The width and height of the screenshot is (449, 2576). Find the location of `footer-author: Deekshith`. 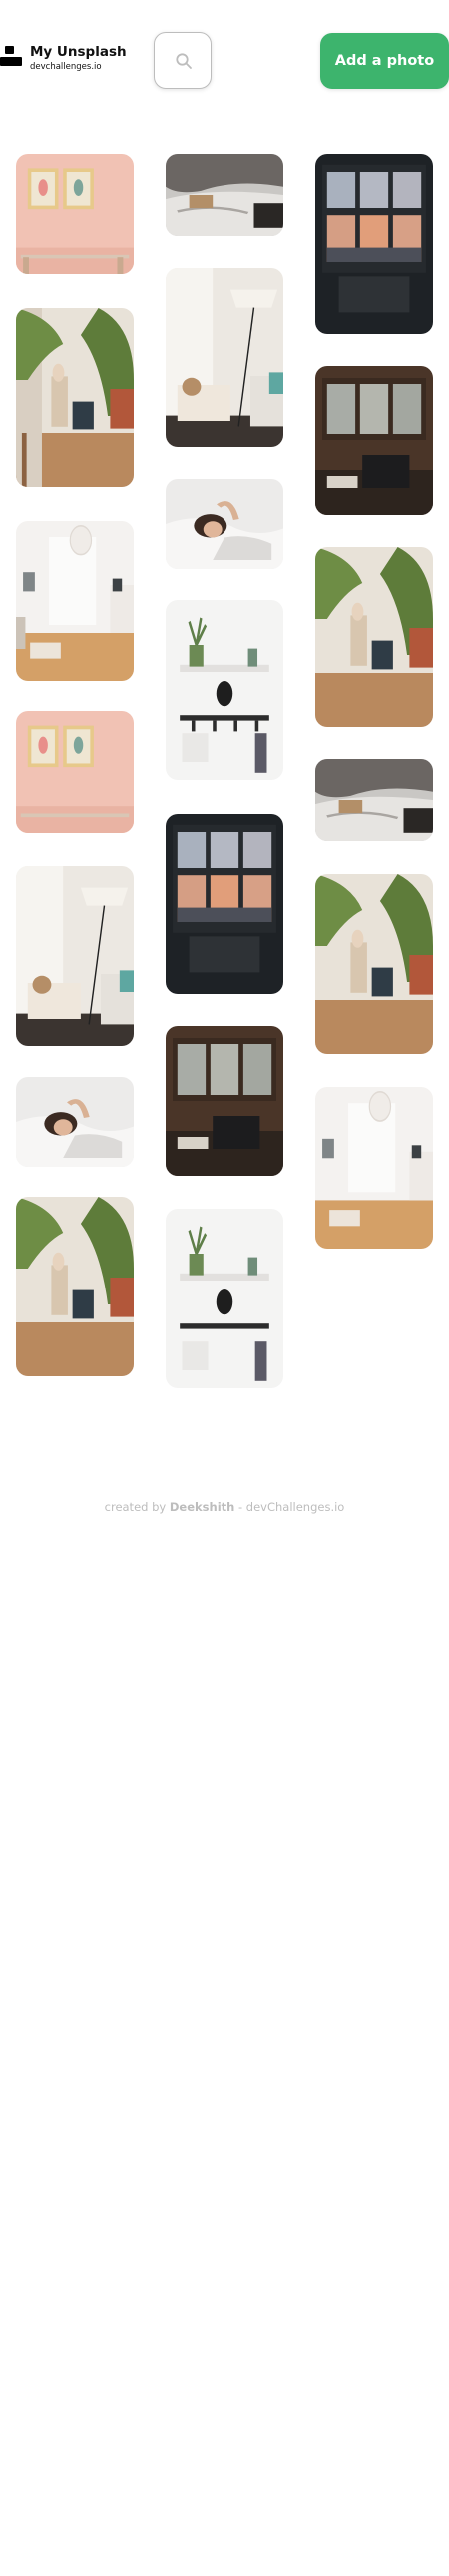

footer-author: Deekshith is located at coordinates (202, 1507).